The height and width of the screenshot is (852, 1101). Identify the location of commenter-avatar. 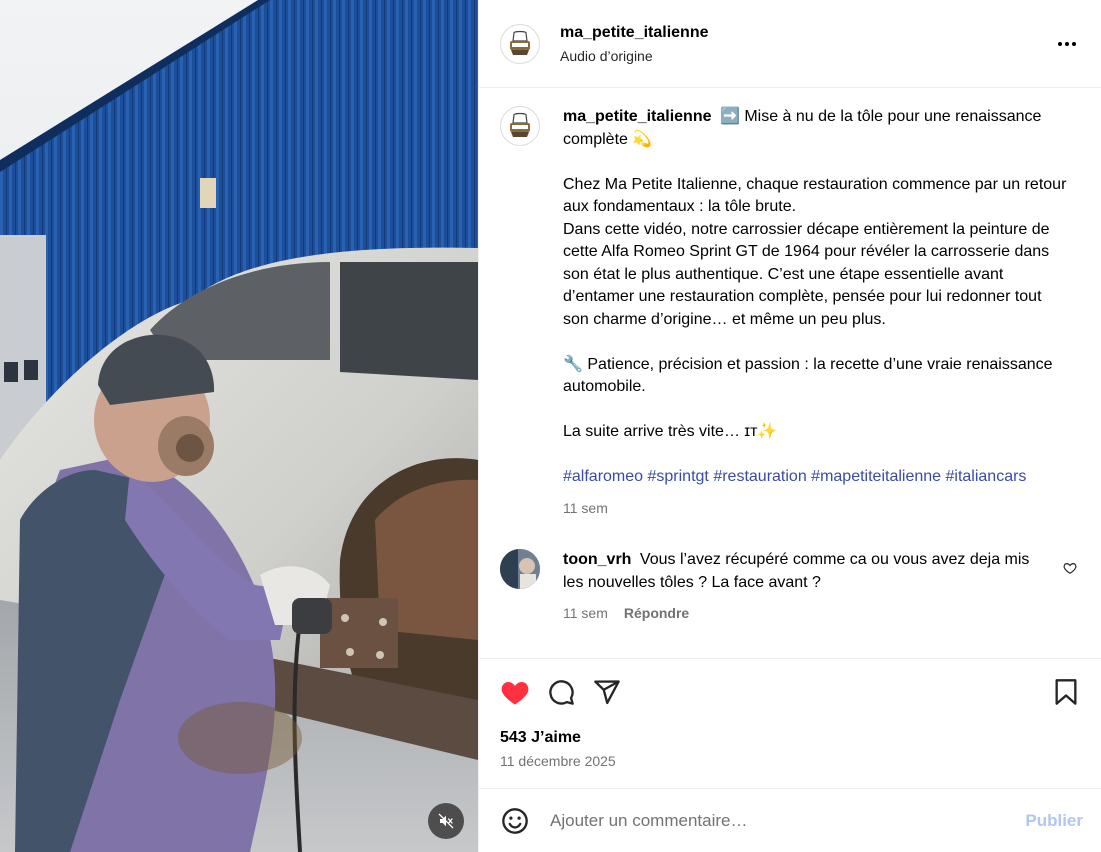
(520, 569).